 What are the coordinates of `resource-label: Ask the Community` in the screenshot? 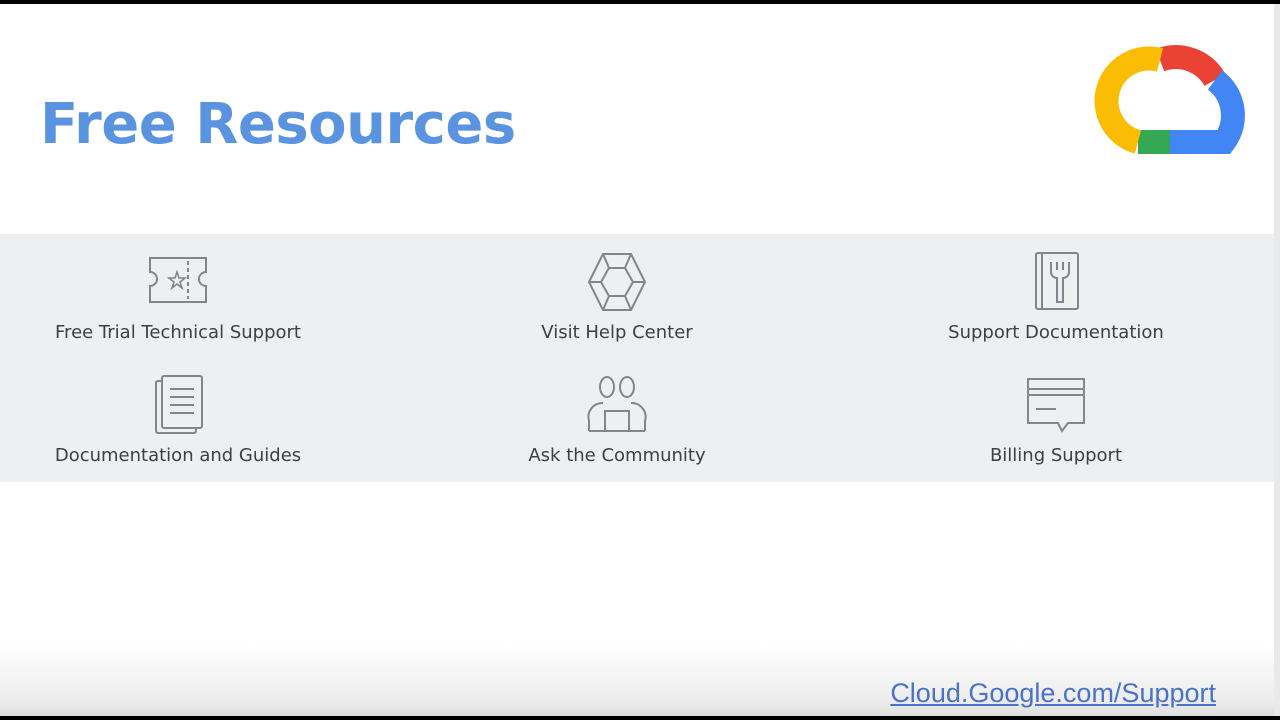 It's located at (617, 455).